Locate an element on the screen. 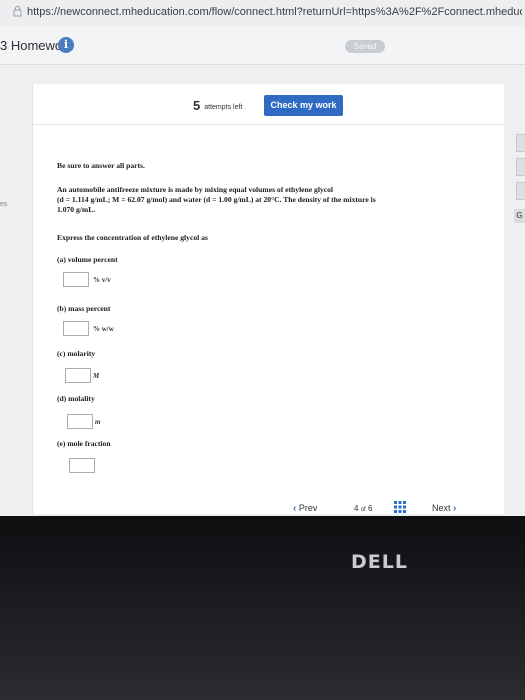 The image size is (525, 700). volume-percent-unit: % v/v is located at coordinates (102, 280).